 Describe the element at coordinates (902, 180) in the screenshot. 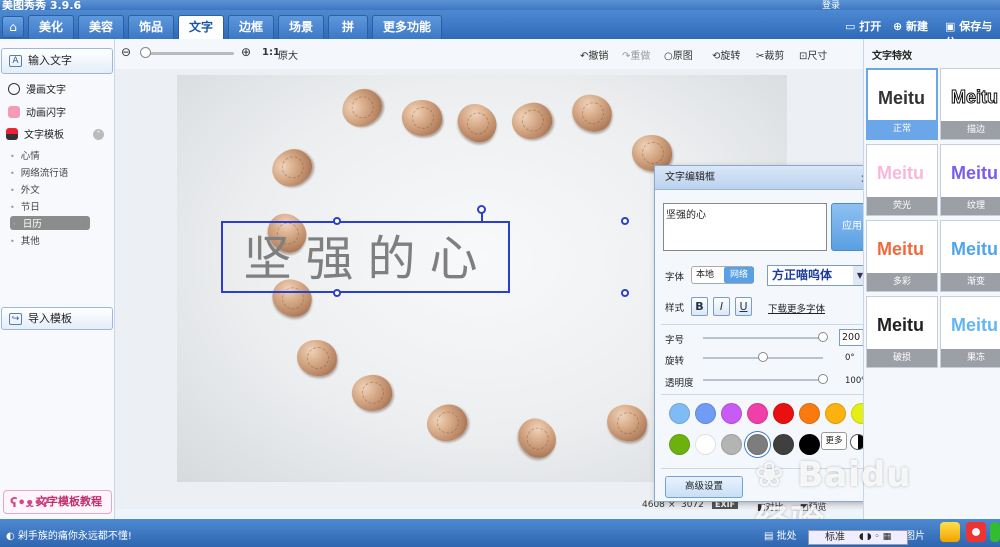

I see `text-effect-2: Meitu 荧光` at that location.